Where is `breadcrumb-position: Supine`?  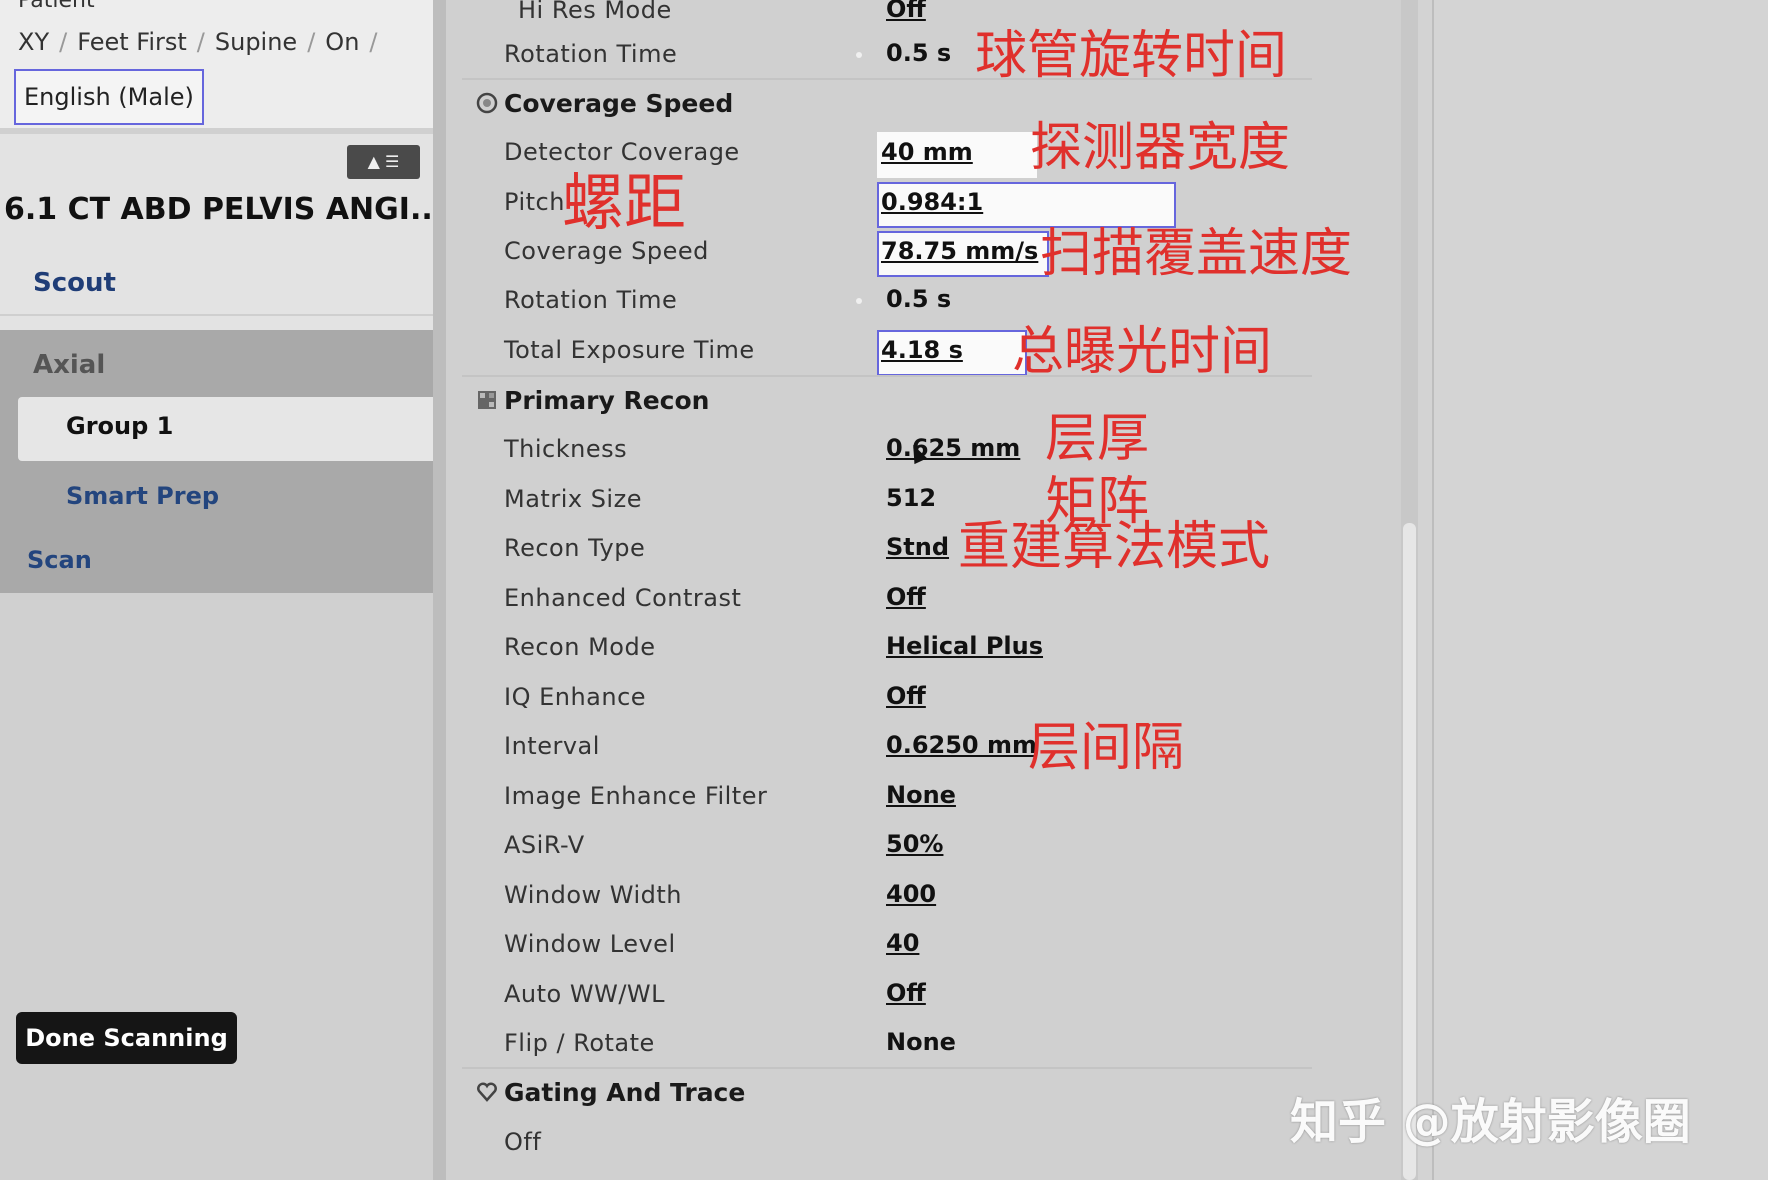
breadcrumb-position: Supine is located at coordinates (256, 42).